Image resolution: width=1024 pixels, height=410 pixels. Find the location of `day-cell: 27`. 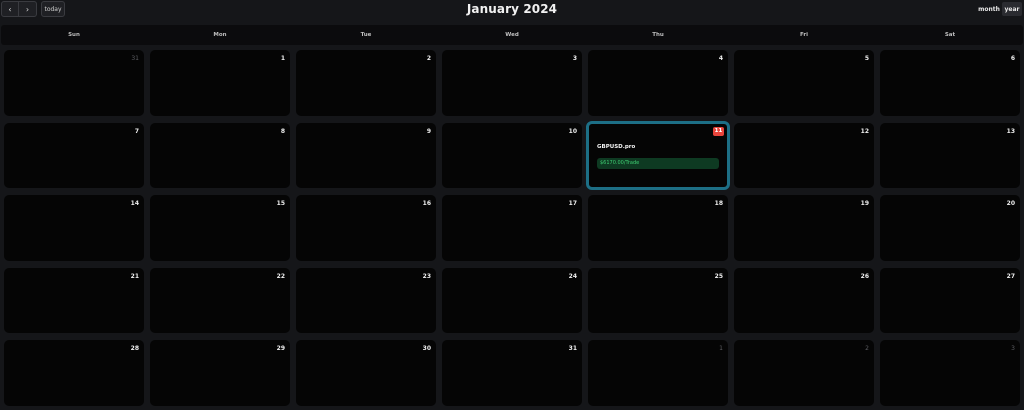

day-cell: 27 is located at coordinates (950, 300).